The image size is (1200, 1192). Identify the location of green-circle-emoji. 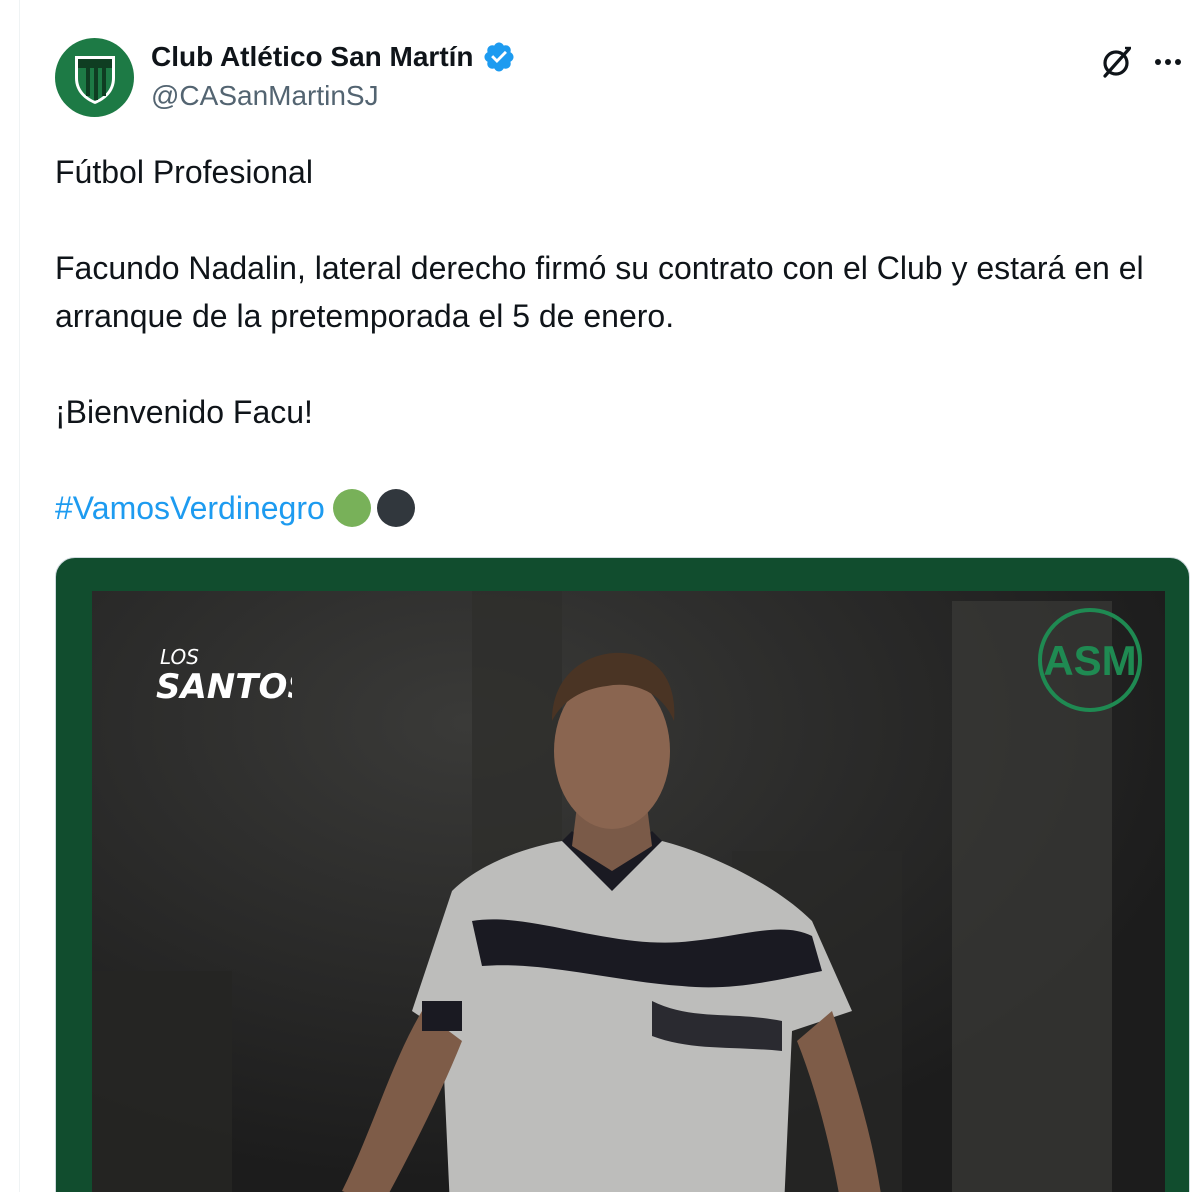
(351, 508).